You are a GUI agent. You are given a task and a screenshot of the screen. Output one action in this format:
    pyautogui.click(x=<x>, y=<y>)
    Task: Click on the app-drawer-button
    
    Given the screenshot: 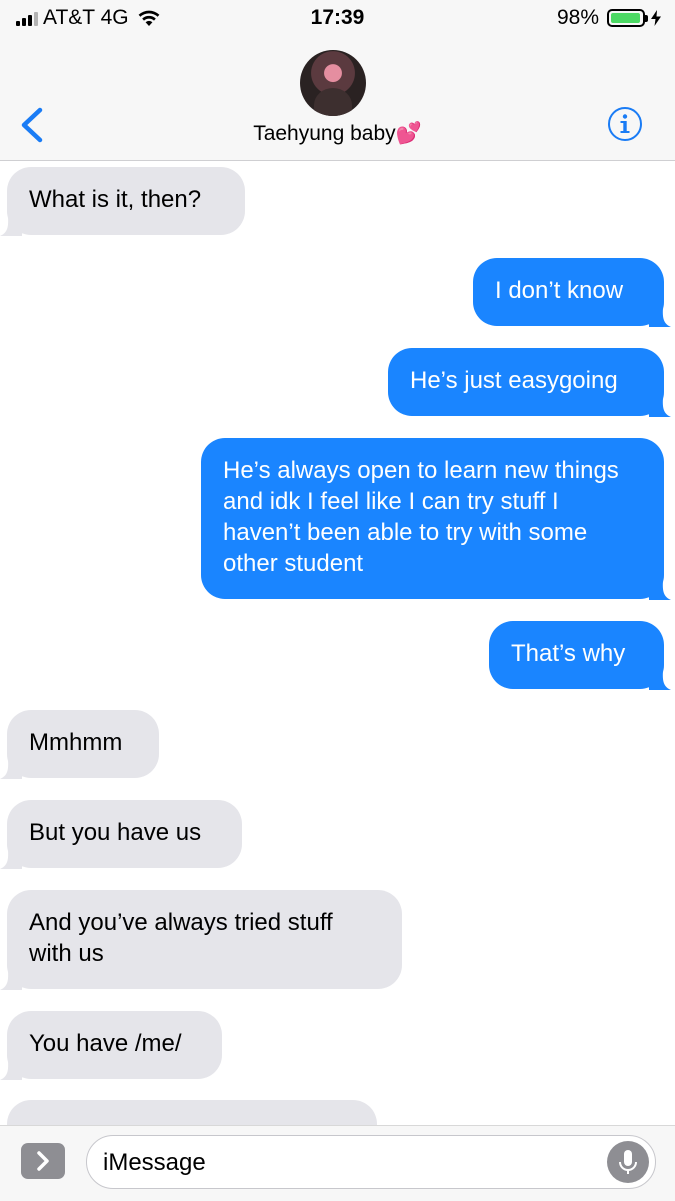 What is the action you would take?
    pyautogui.click(x=43, y=1161)
    